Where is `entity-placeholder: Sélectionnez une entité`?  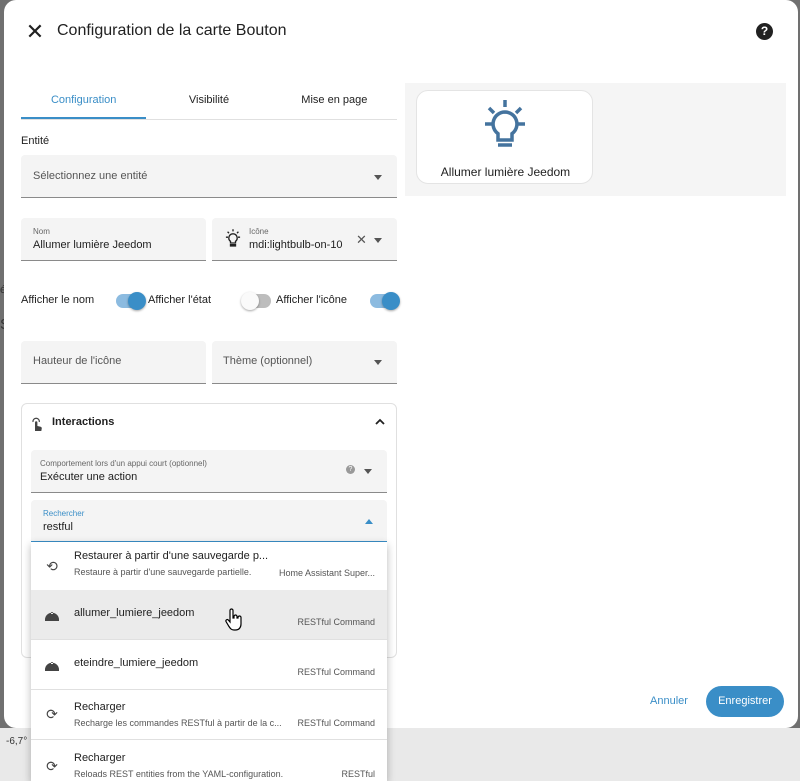 entity-placeholder: Sélectionnez une entité is located at coordinates (90, 176).